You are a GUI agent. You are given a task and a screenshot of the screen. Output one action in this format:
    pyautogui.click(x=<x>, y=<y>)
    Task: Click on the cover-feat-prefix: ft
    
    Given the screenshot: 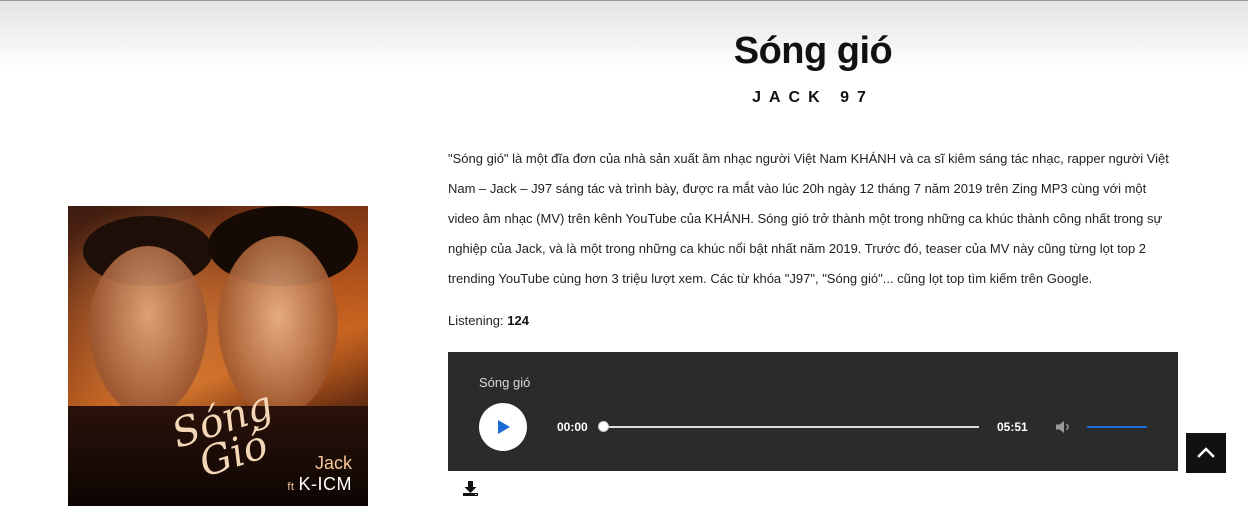 What is the action you would take?
    pyautogui.click(x=291, y=487)
    